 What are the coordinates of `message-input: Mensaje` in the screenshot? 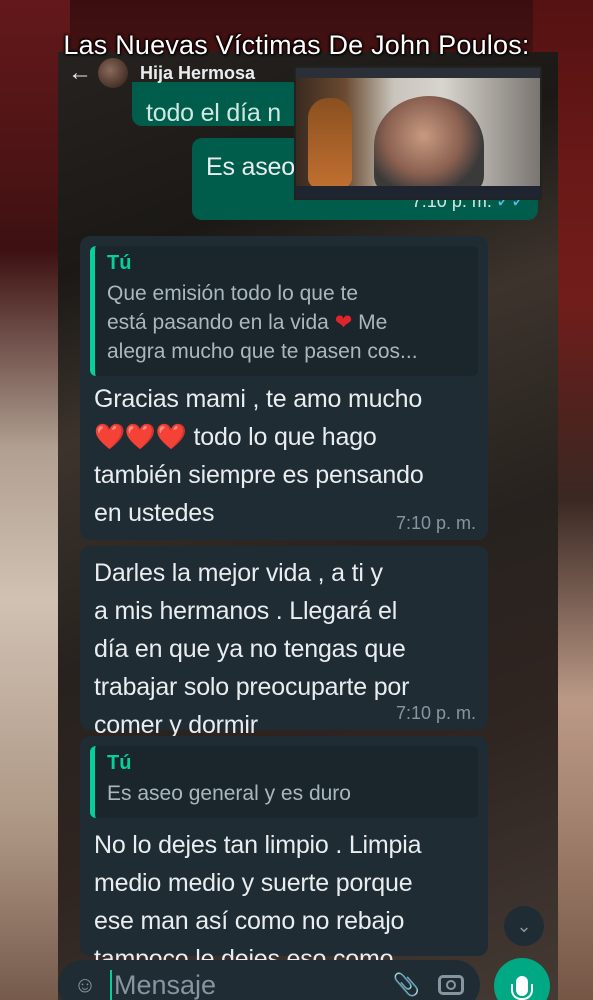 It's located at (165, 985).